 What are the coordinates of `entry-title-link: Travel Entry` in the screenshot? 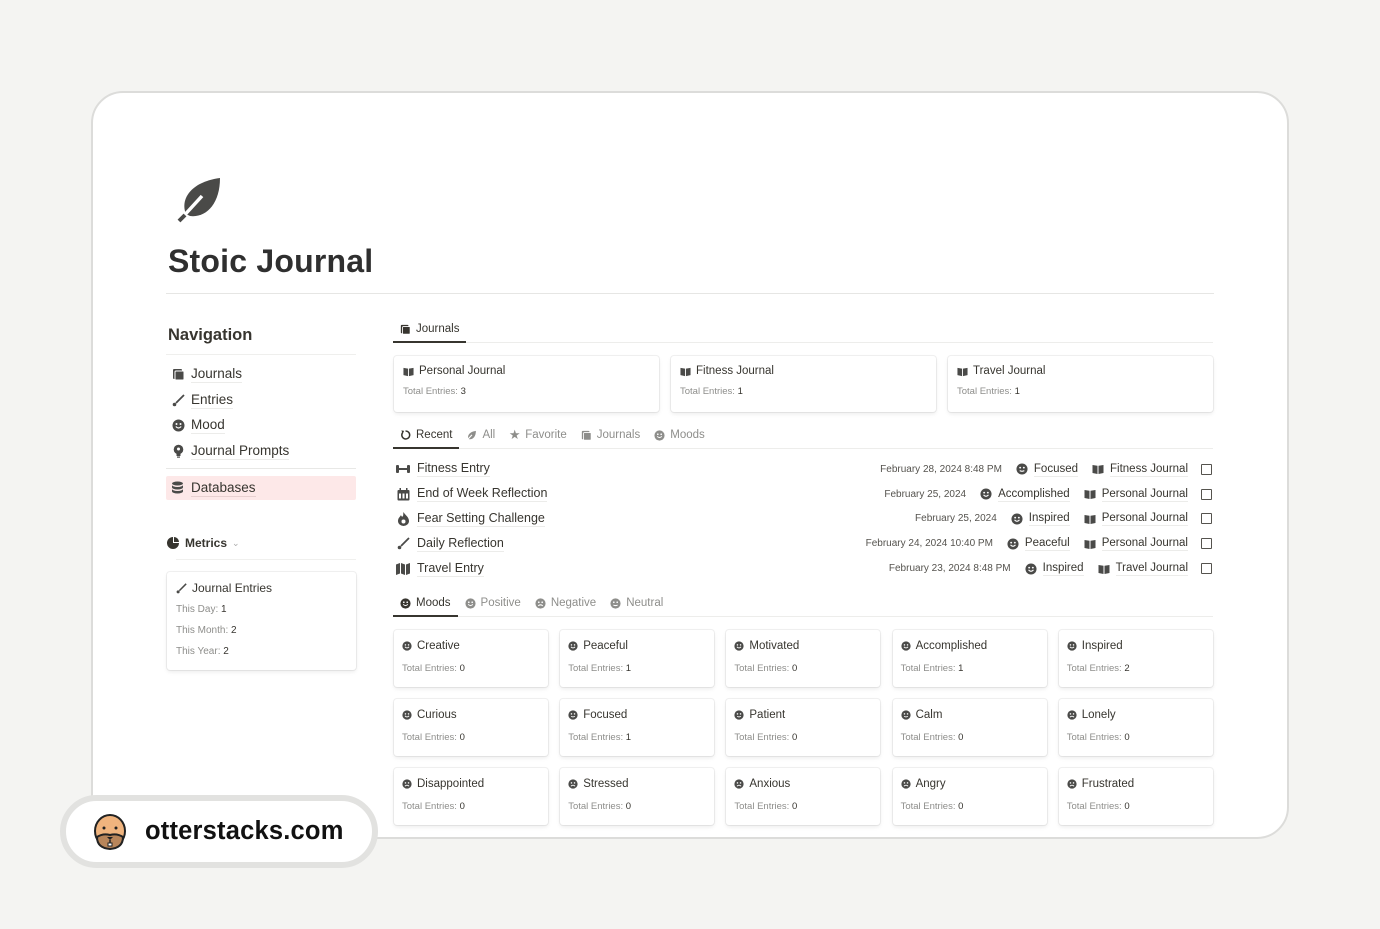 It's located at (440, 569).